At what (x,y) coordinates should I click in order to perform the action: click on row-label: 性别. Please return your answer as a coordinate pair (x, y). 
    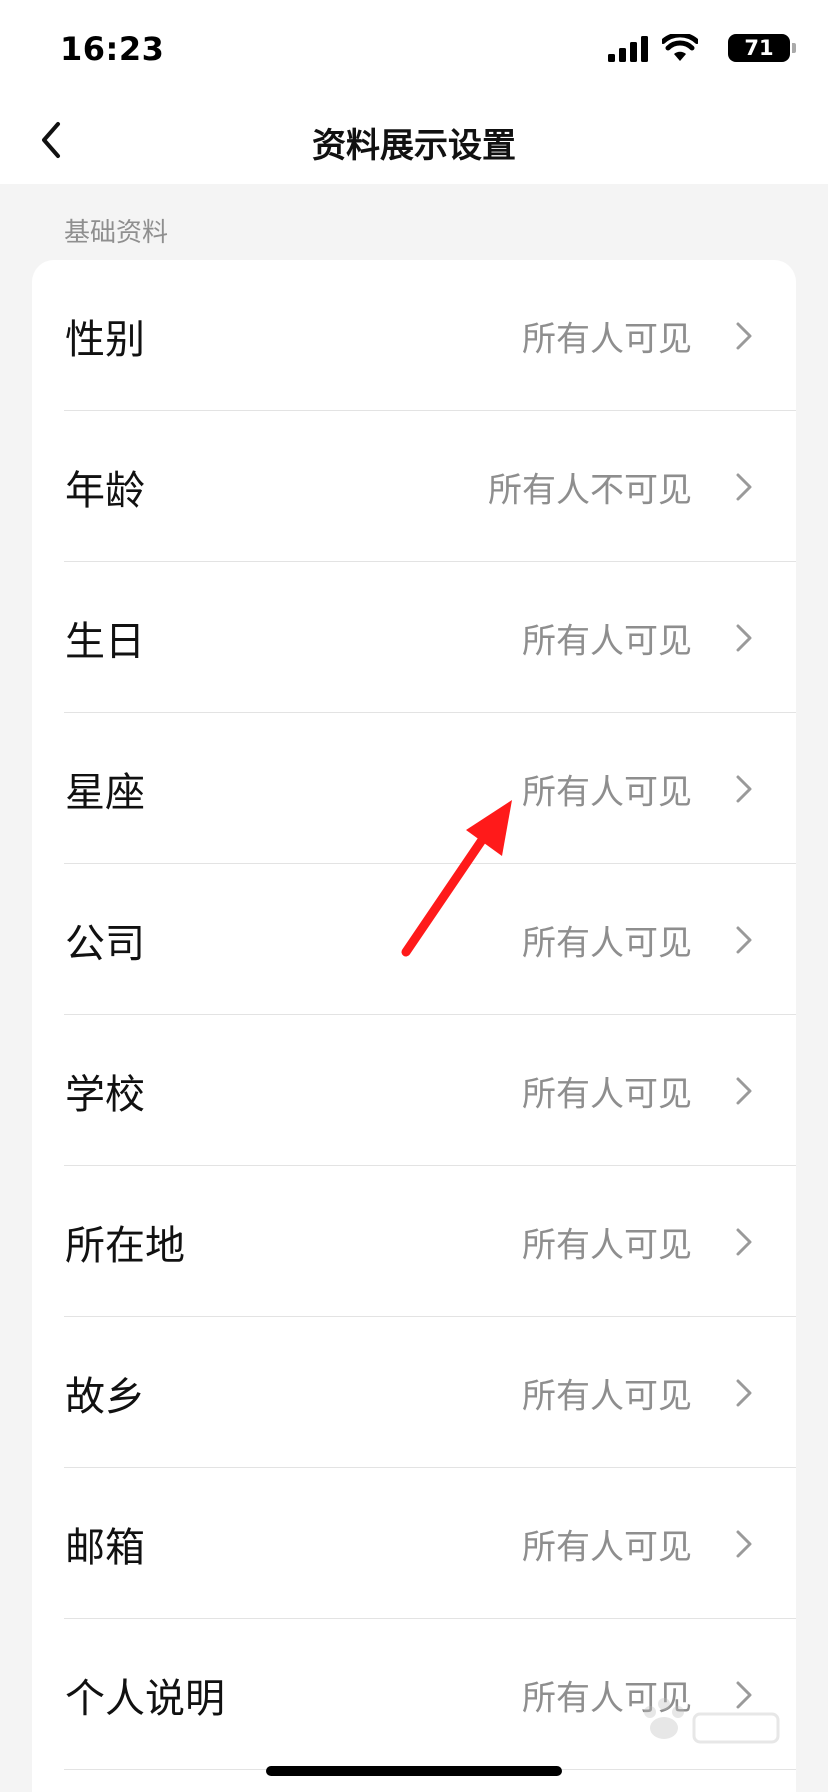
    Looking at the image, I should click on (105, 339).